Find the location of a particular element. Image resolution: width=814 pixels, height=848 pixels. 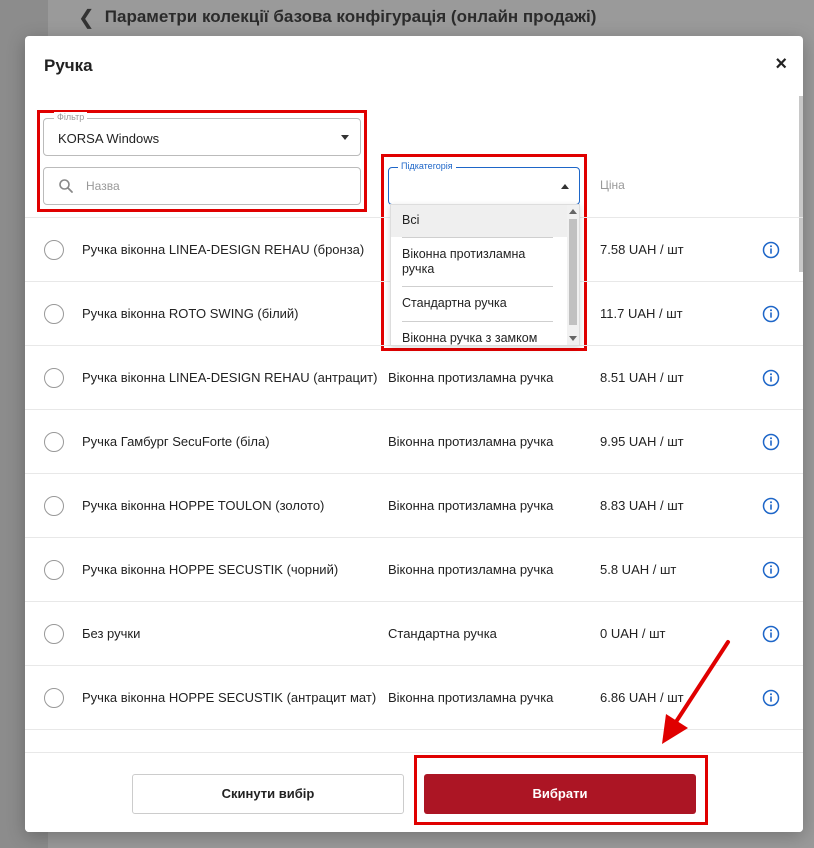

row-price: 5.8 UAH / шт is located at coordinates (638, 569).